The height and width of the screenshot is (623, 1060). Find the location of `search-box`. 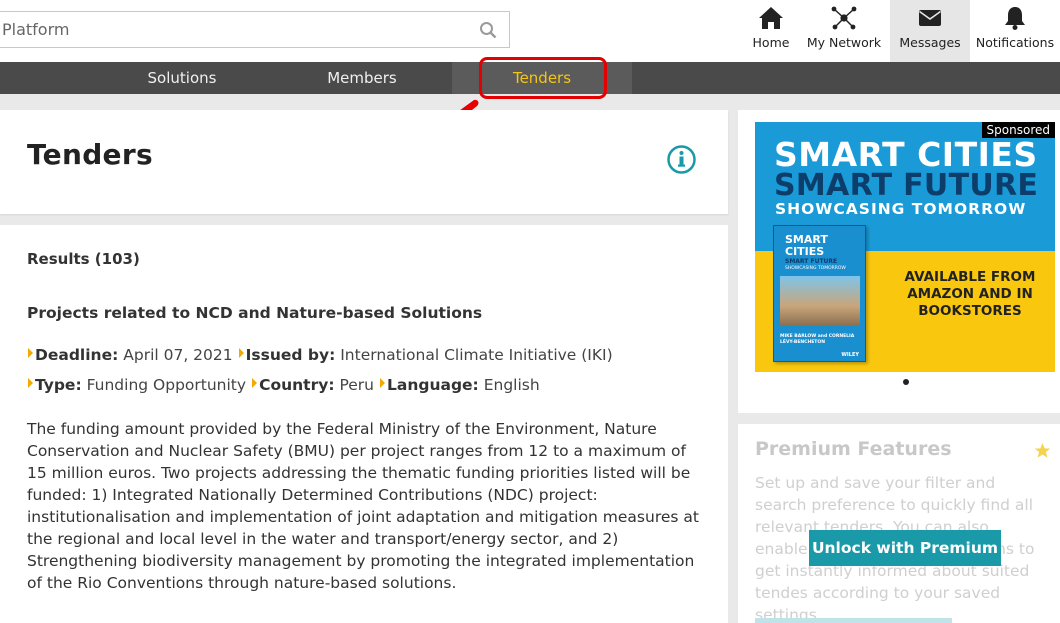

search-box is located at coordinates (255, 29).